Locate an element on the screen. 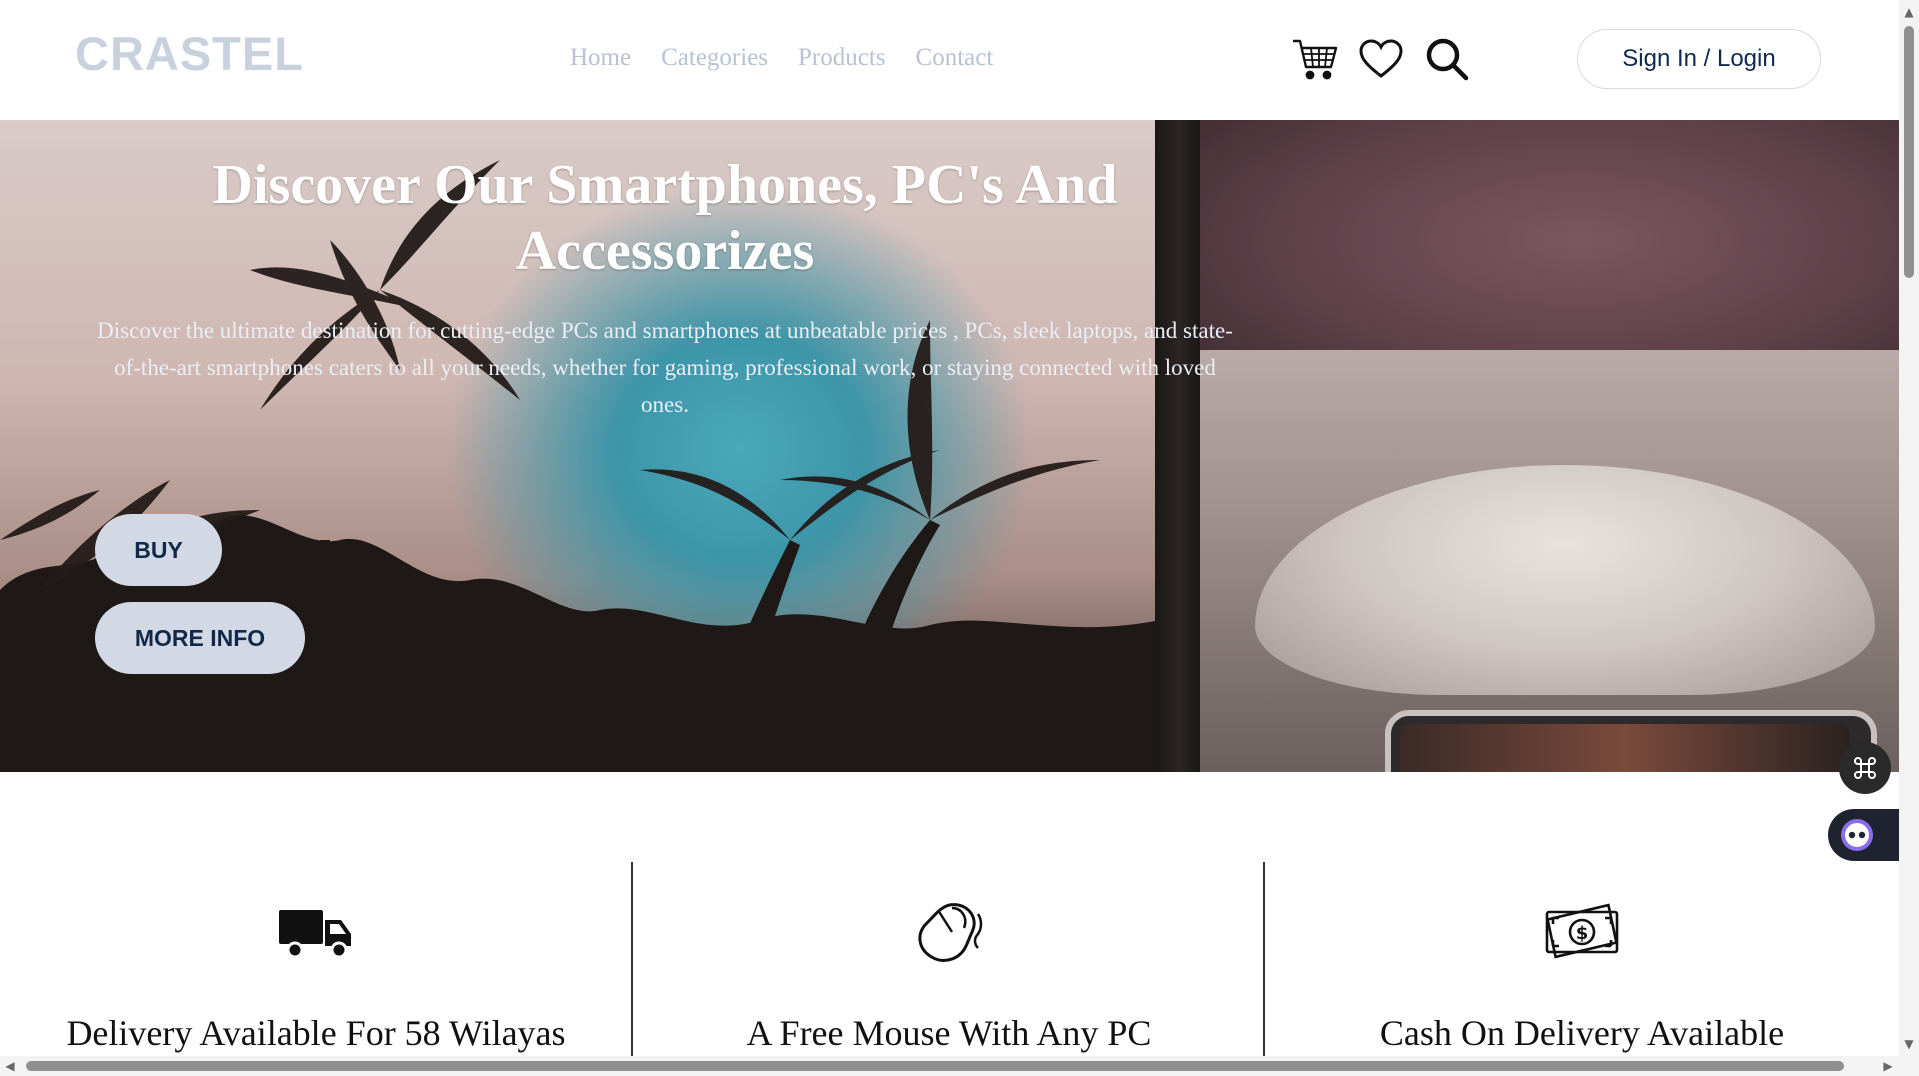  feature-free-mouse-label: A Free Mouse With Any PC is located at coordinates (949, 1033).